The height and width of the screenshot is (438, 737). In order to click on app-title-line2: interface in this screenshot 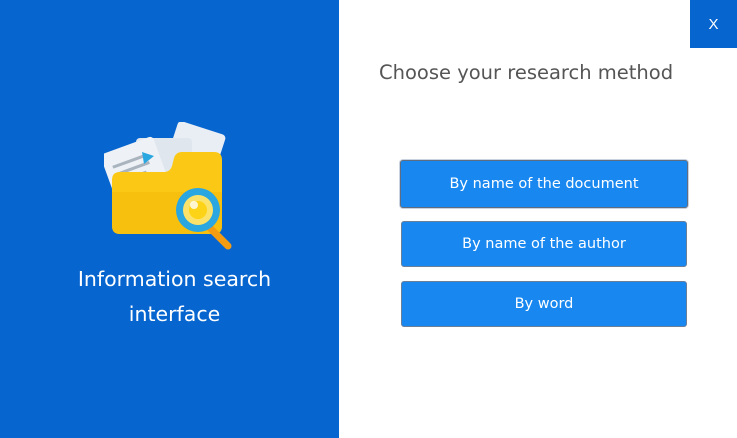, I will do `click(174, 314)`.